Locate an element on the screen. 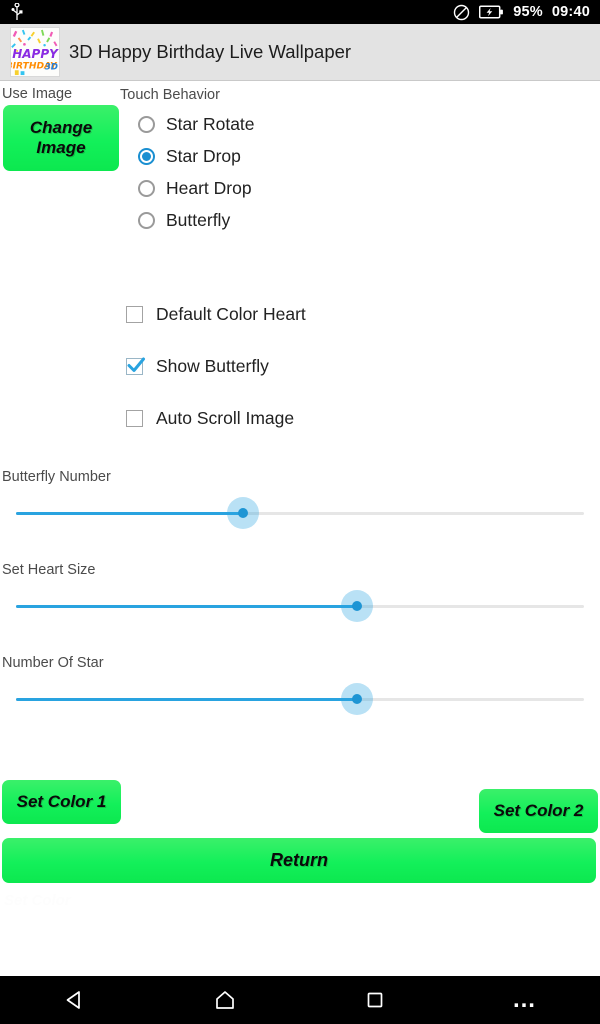 The width and height of the screenshot is (600, 1024). radio-star-drop: Star Drop is located at coordinates (196, 156).